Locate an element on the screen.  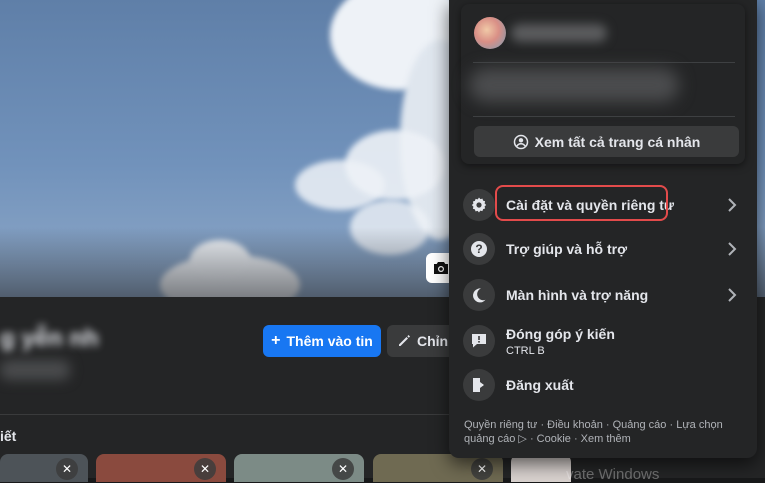
profile-subtext-blurred is located at coordinates (35, 370).